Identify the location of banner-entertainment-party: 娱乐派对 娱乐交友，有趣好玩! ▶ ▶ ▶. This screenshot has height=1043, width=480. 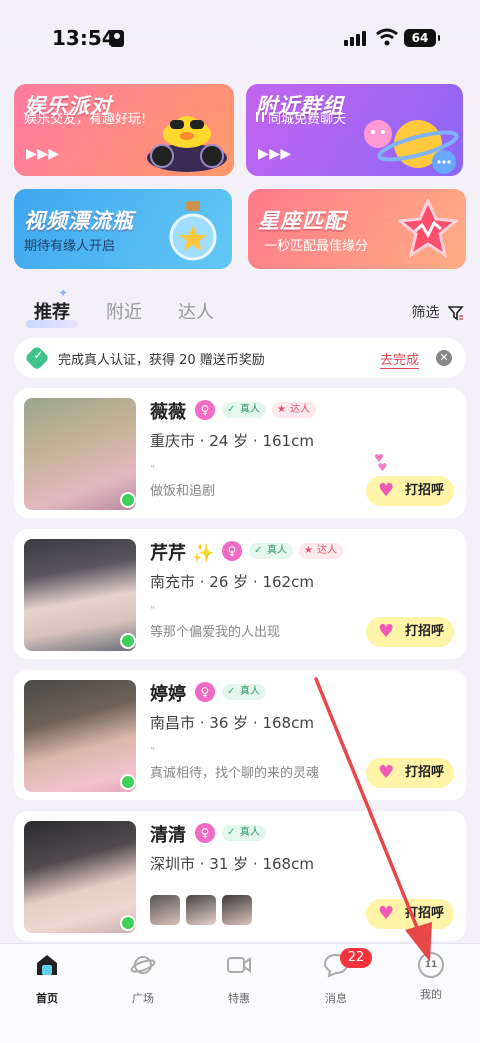
(124, 130).